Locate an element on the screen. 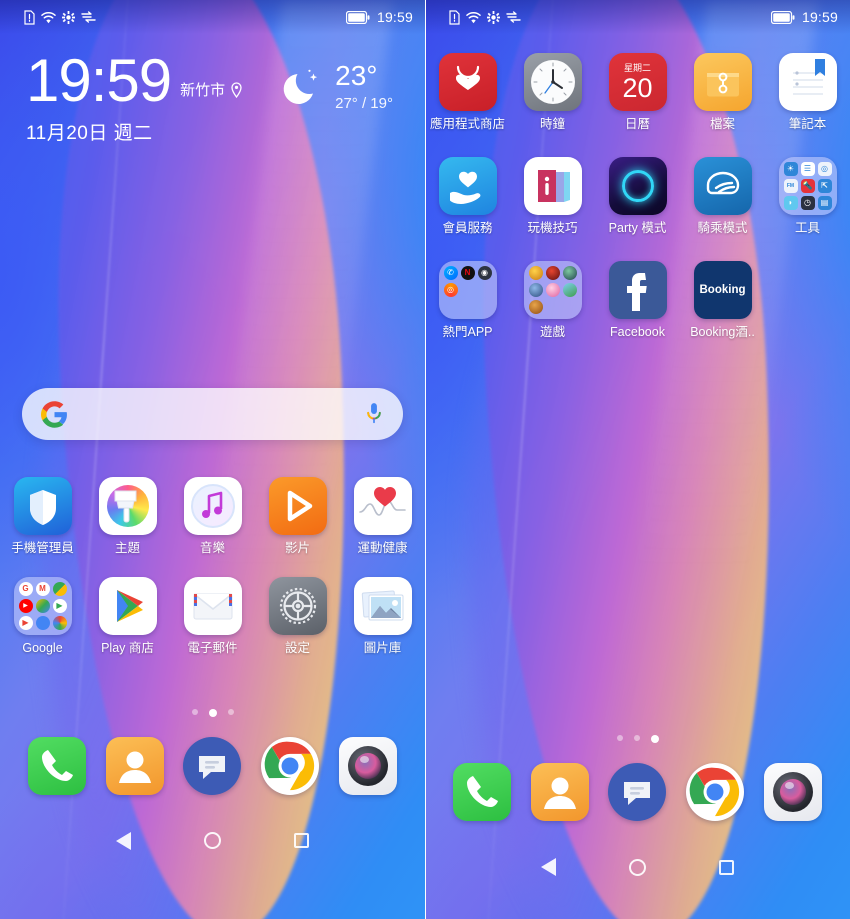  clock-weather-widget: 19:59 新竹市 11月20日 週二 23° 27° / 19° is located at coordinates (212, 89).